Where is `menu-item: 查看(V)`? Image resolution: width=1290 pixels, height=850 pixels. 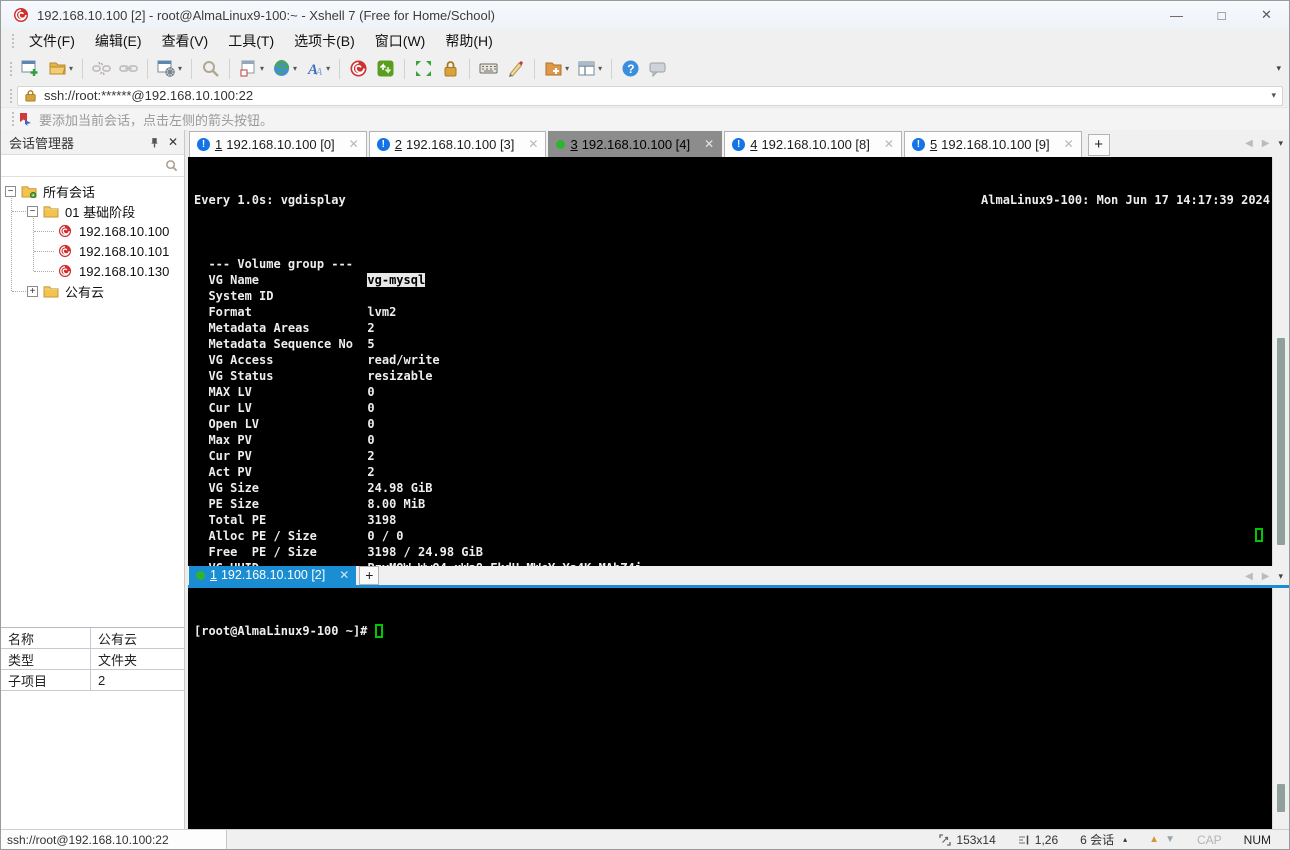 menu-item: 查看(V) is located at coordinates (185, 41).